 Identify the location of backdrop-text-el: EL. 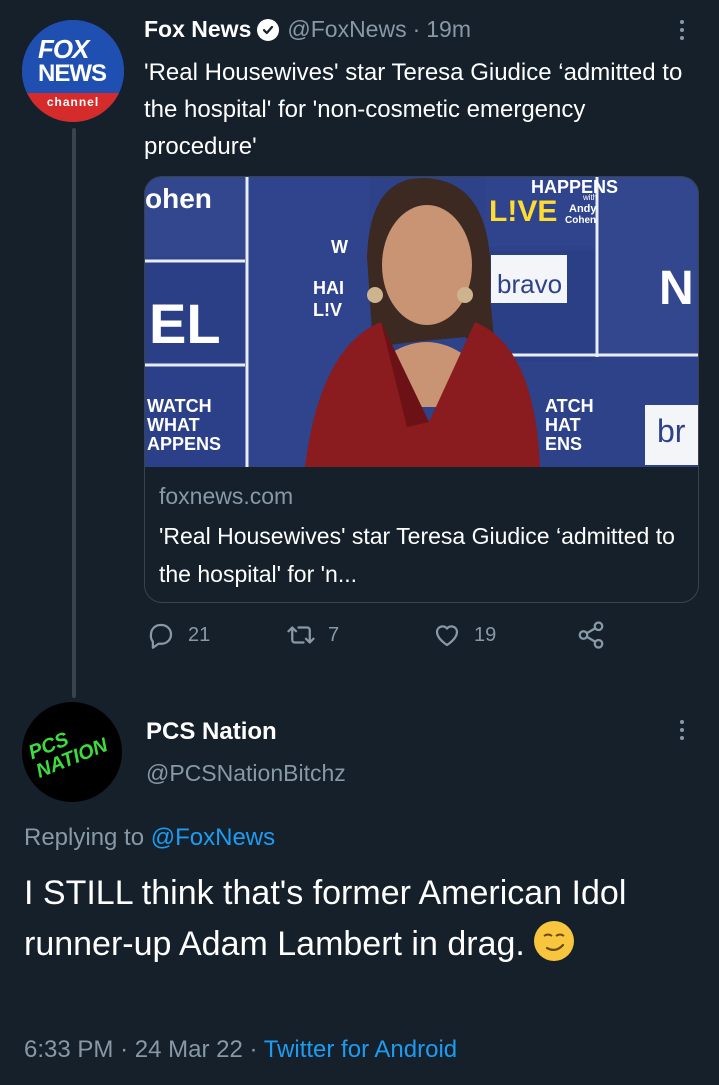
(185, 323).